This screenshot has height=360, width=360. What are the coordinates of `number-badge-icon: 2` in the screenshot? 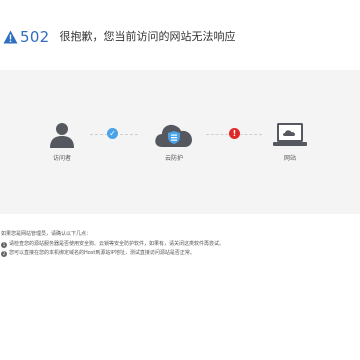 It's located at (4, 253).